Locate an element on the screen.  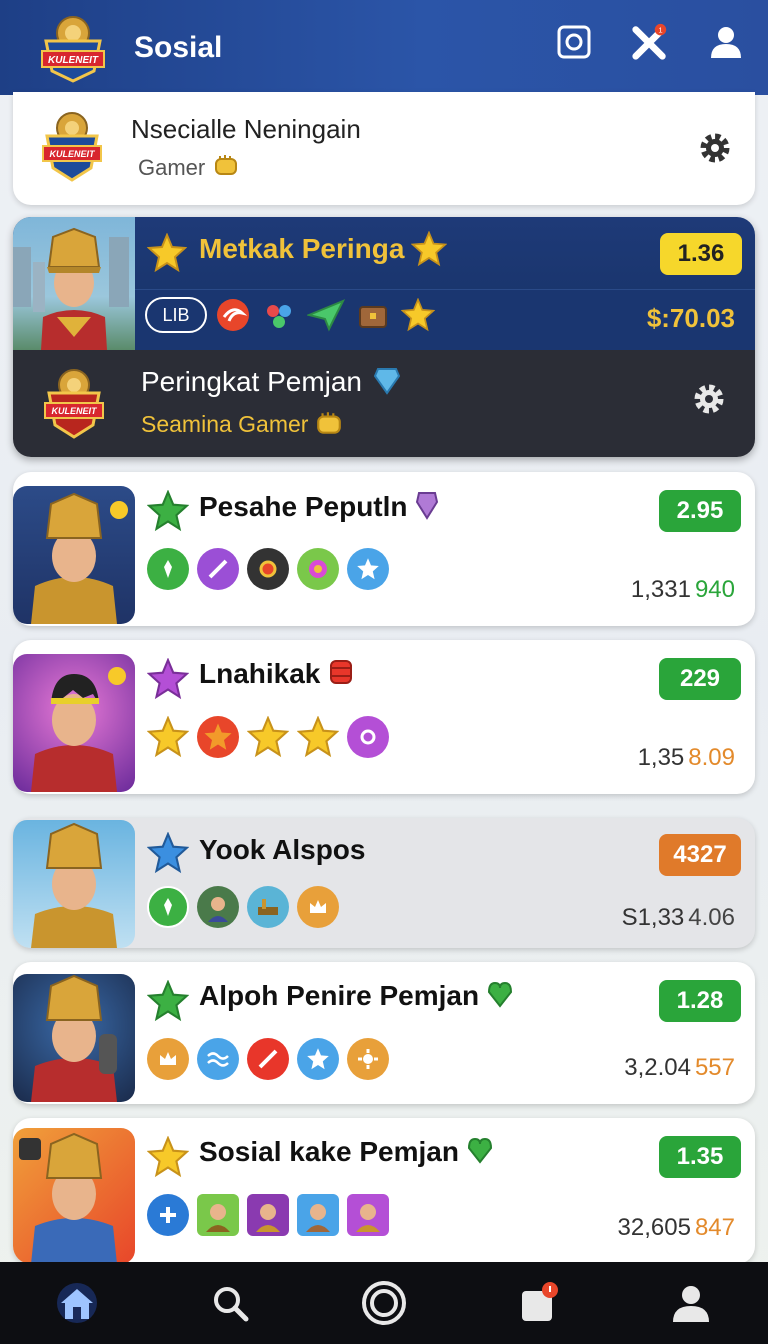
player-stat: 3,2.04 557 is located at coordinates (679, 1068).